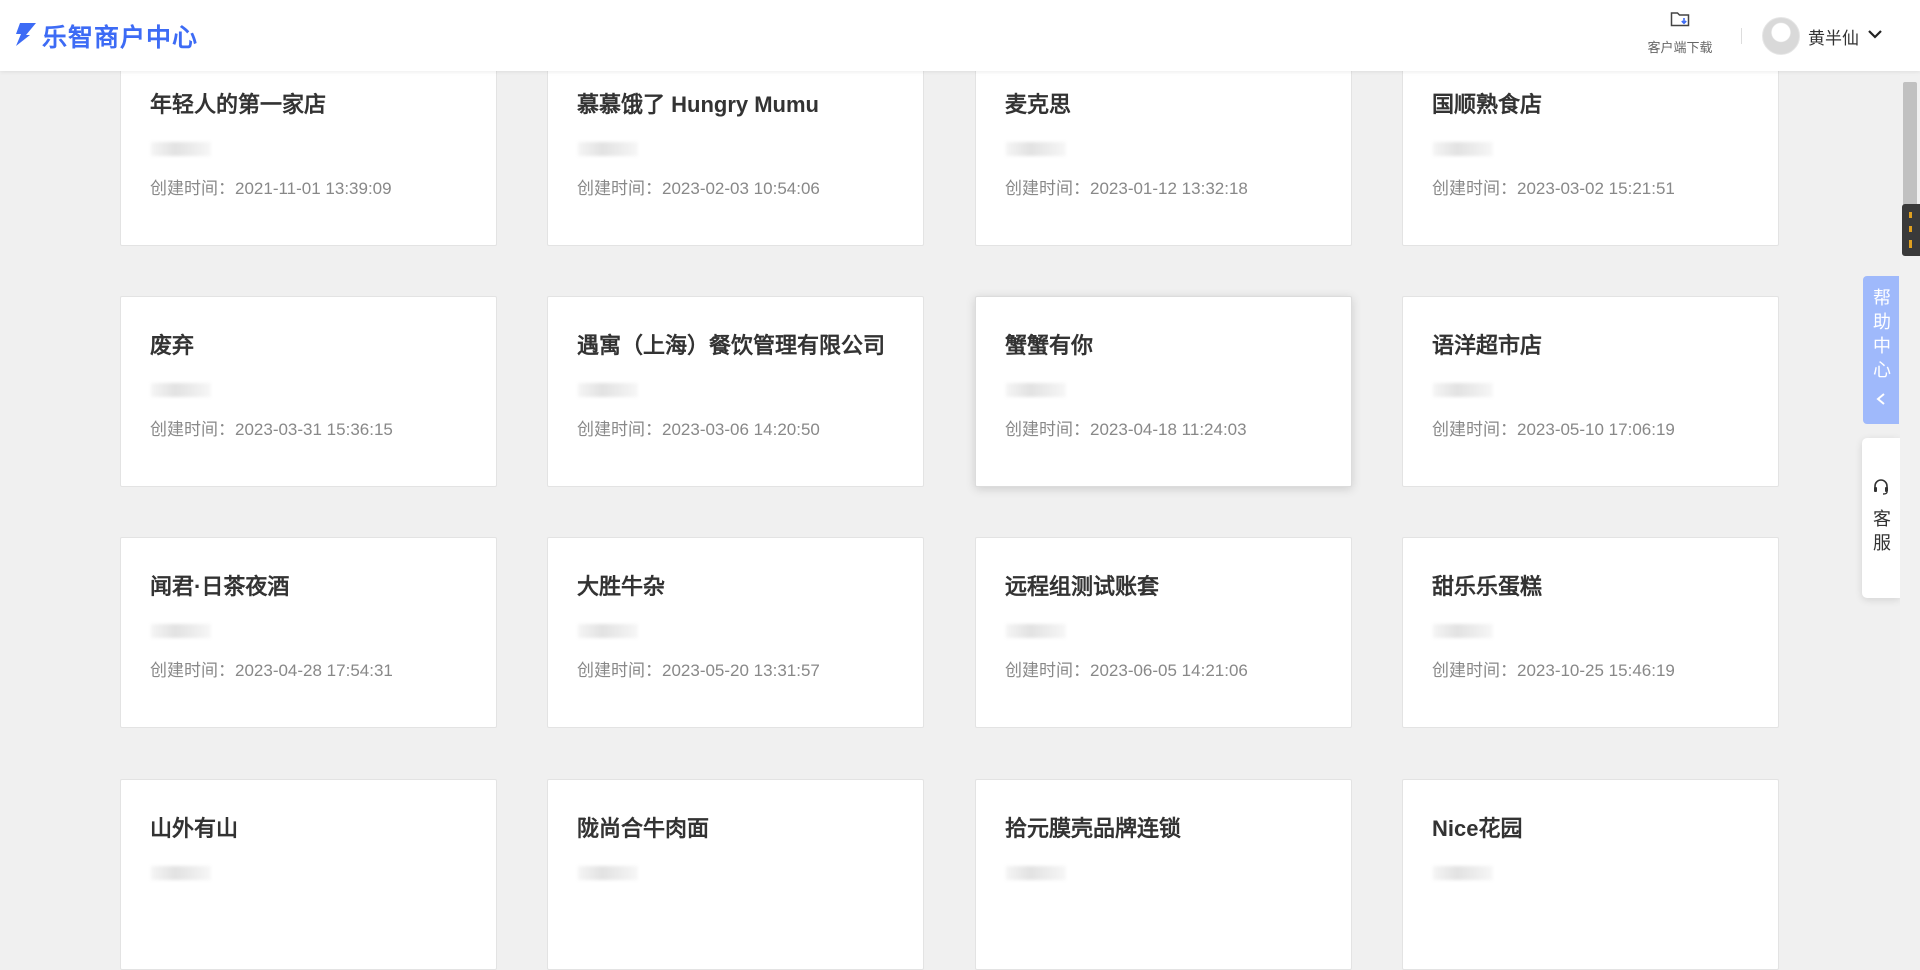  I want to click on headset-icon, so click(1881, 489).